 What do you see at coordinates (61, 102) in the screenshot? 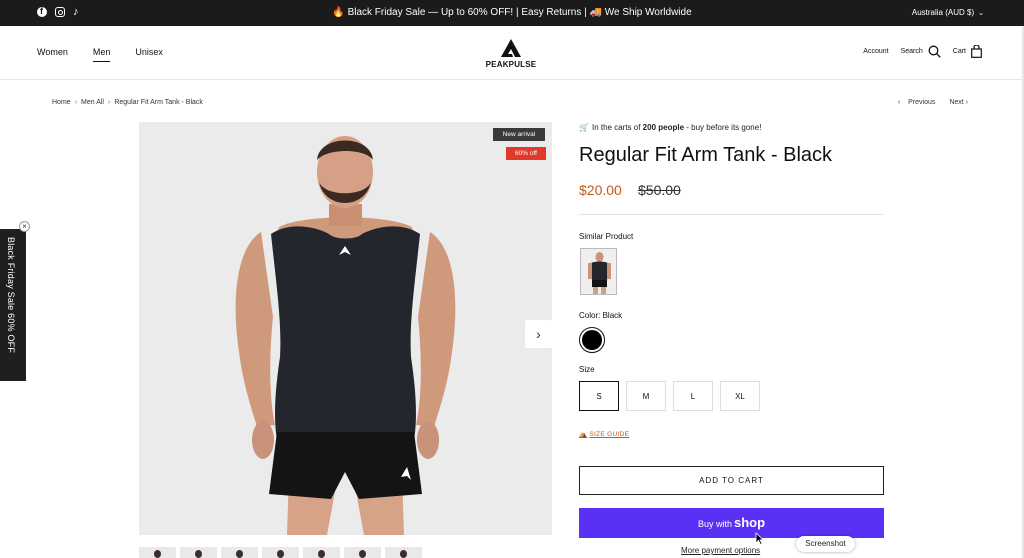
I see `breadcrumb-home: Home` at bounding box center [61, 102].